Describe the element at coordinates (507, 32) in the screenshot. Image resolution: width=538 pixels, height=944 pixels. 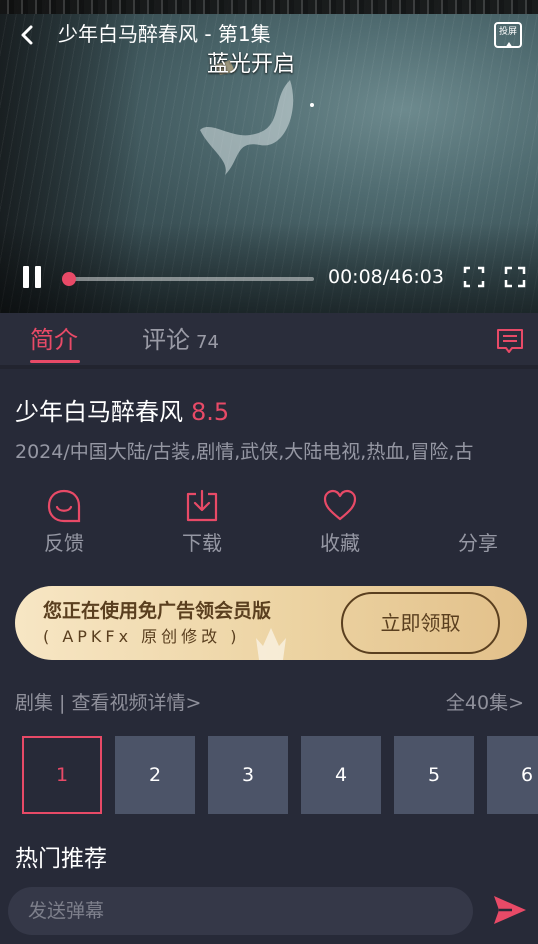
I see `cast-label: 投屏` at that location.